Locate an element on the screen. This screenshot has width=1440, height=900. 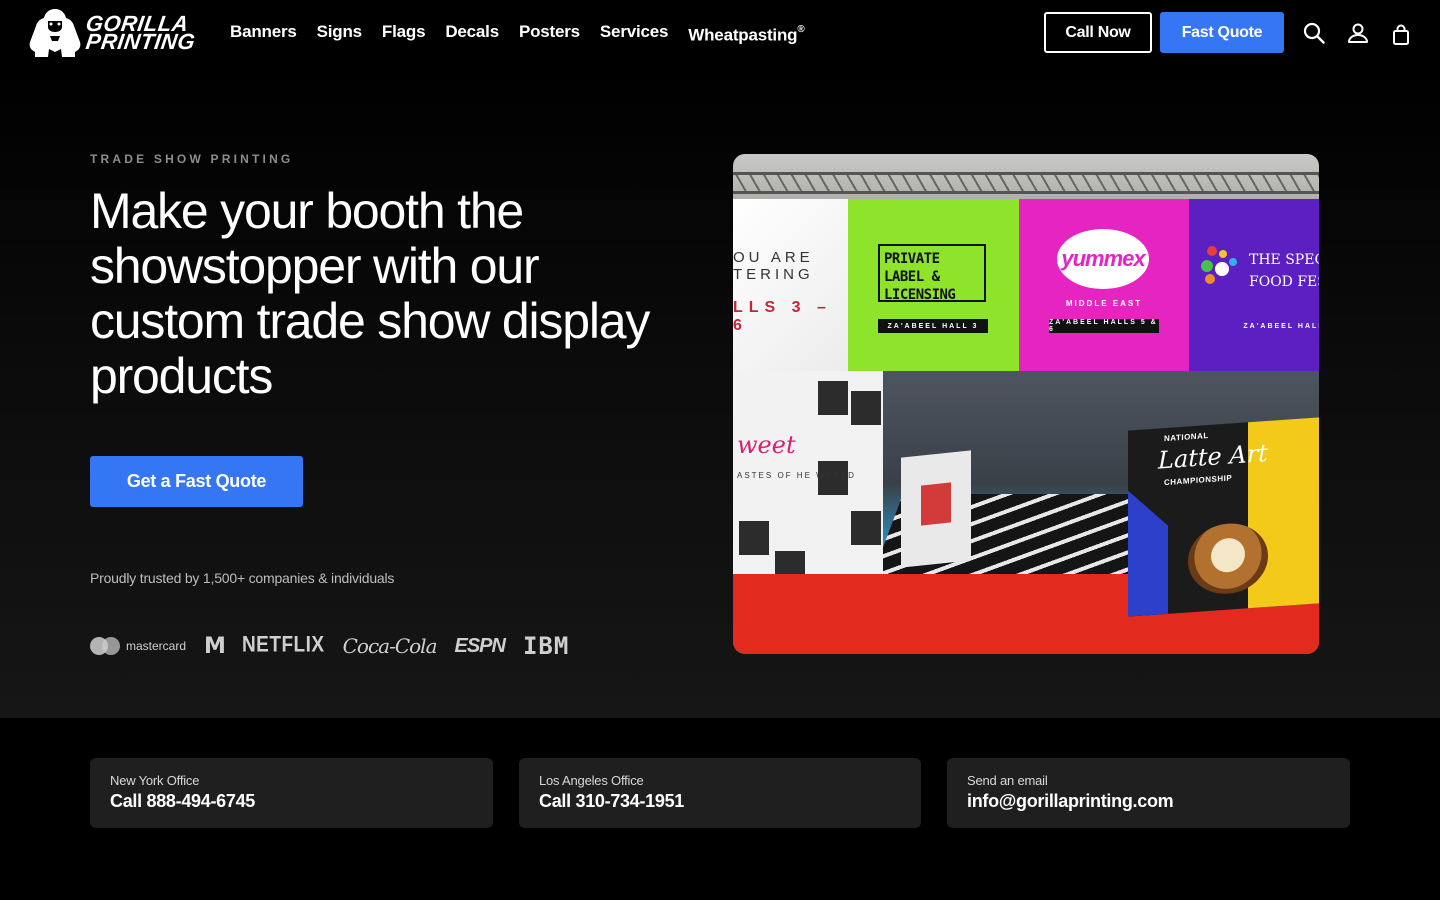
contact-value: Call 888-494-6745 is located at coordinates (183, 801).